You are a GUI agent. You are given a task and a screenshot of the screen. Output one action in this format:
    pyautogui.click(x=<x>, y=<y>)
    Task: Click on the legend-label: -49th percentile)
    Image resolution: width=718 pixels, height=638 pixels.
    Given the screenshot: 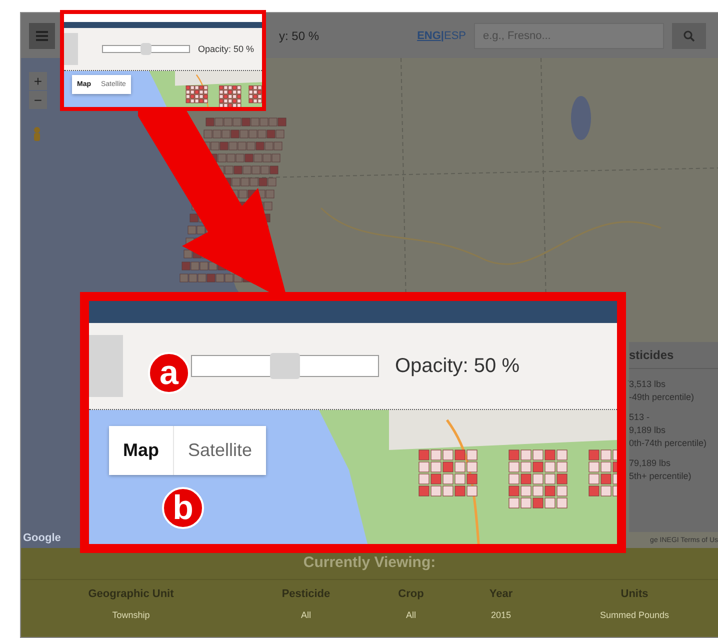 What is the action you would take?
    pyautogui.click(x=662, y=397)
    